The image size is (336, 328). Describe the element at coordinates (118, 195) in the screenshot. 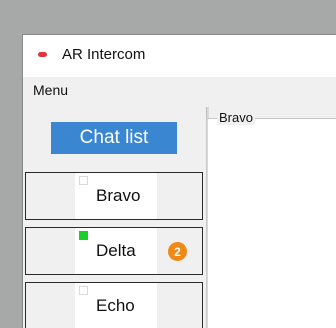

I see `chat-item-name: Bravo` at that location.